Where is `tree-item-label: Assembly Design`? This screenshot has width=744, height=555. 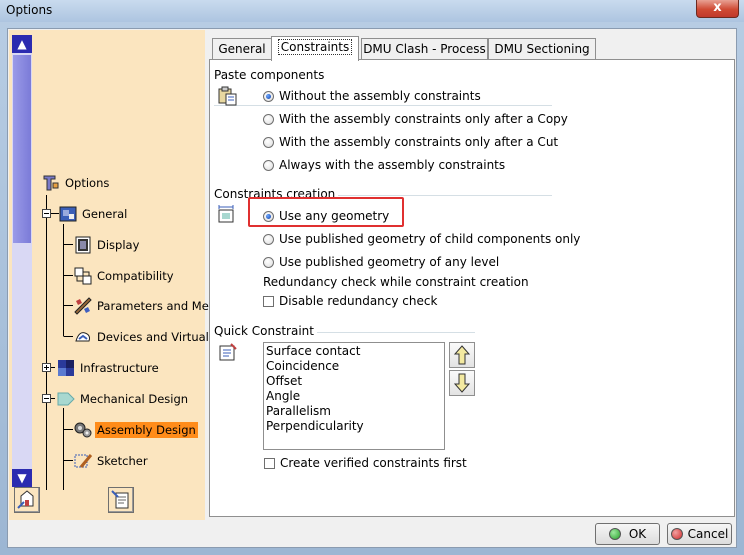 tree-item-label: Assembly Design is located at coordinates (146, 430).